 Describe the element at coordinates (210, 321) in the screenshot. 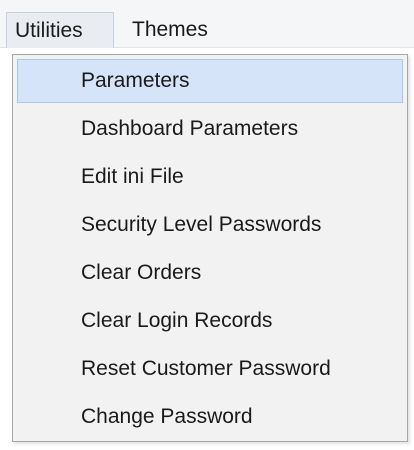

I see `menu-item-clear-login-records: Clear Login Records` at that location.